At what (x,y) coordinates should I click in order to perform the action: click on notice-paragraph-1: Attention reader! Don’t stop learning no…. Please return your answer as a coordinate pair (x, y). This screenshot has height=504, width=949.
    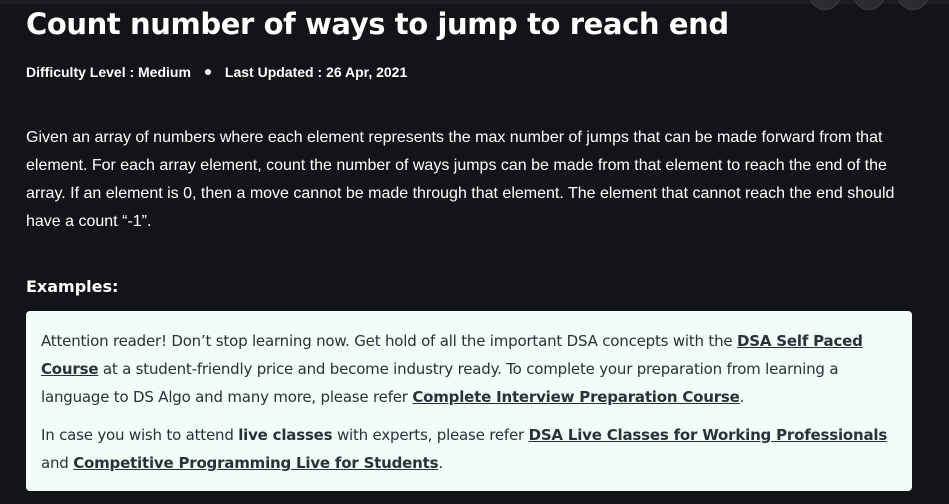
    Looking at the image, I should click on (466, 369).